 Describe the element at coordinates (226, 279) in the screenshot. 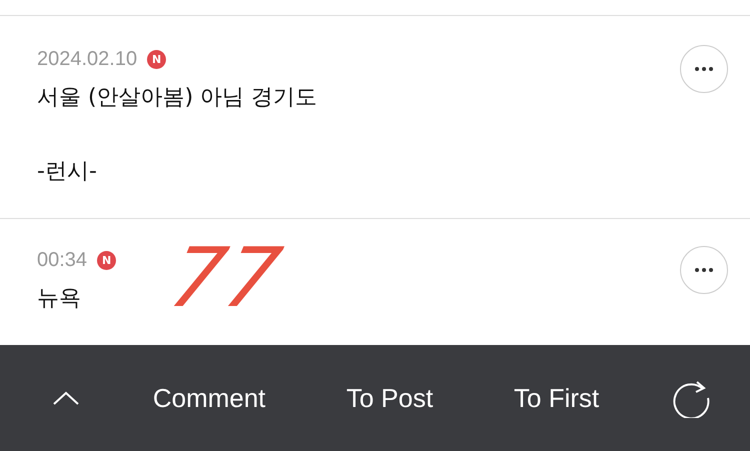

I see `handwritten-mark: 77` at that location.